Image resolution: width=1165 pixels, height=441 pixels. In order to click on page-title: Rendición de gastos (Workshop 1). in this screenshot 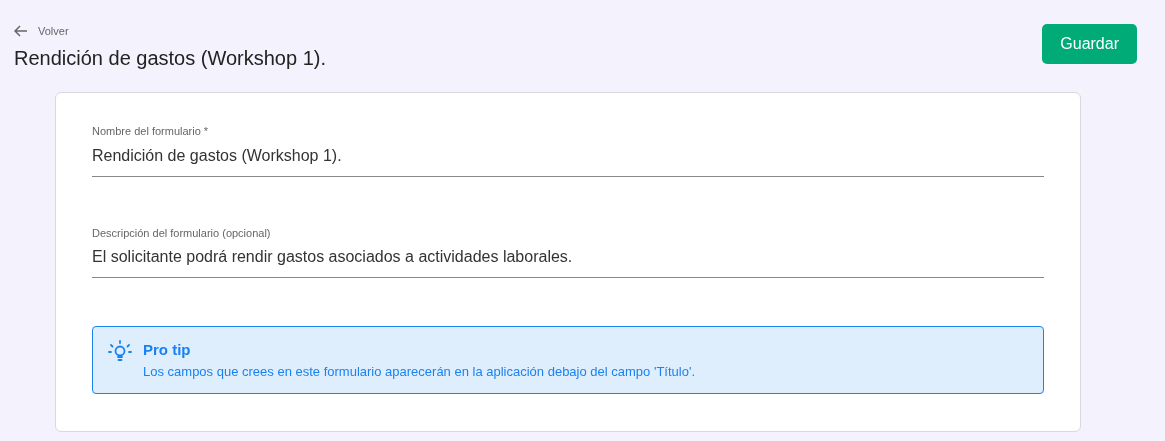, I will do `click(170, 58)`.